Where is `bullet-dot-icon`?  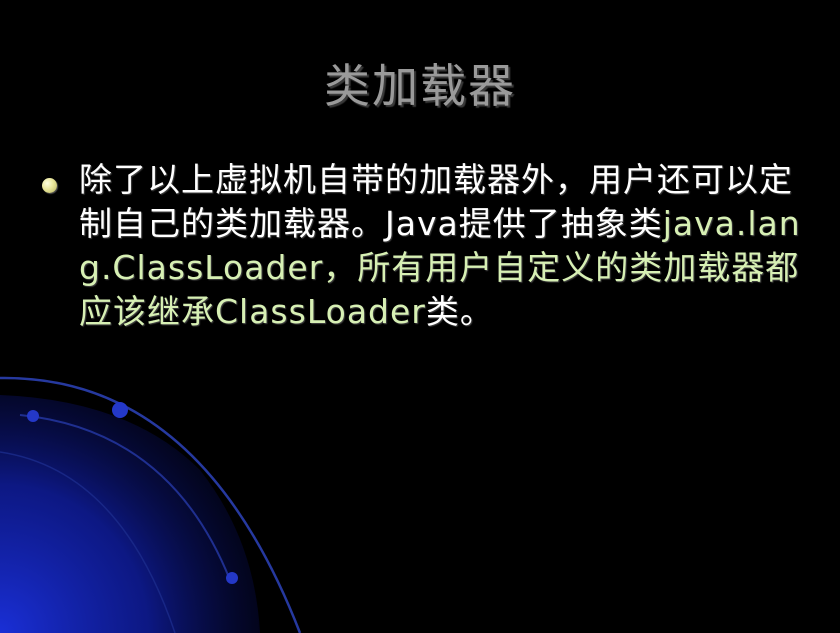
bullet-dot-icon is located at coordinates (49, 185).